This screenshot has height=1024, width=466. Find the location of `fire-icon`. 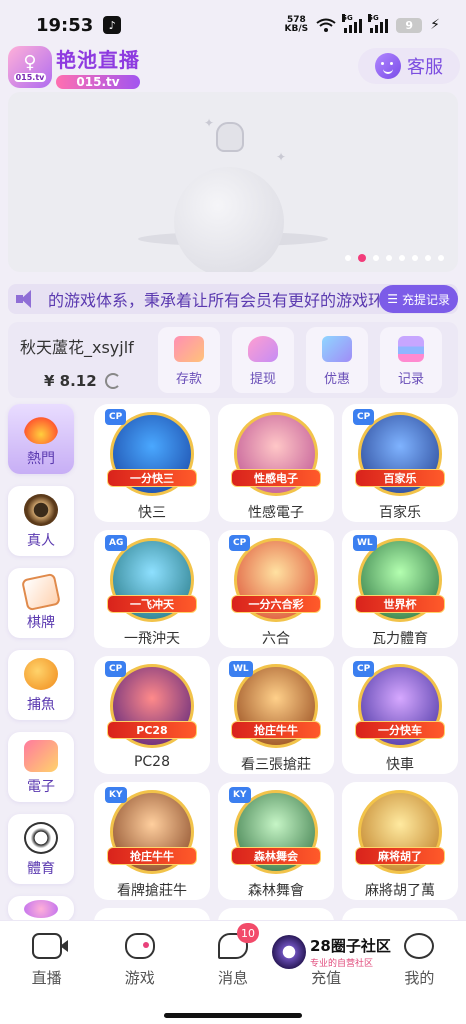

fire-icon is located at coordinates (41, 428).